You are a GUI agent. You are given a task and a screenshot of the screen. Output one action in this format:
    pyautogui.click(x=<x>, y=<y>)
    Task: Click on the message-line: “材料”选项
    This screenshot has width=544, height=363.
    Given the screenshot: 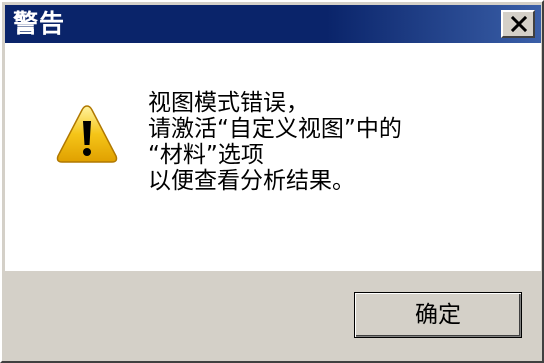 What is the action you would take?
    pyautogui.click(x=206, y=155)
    